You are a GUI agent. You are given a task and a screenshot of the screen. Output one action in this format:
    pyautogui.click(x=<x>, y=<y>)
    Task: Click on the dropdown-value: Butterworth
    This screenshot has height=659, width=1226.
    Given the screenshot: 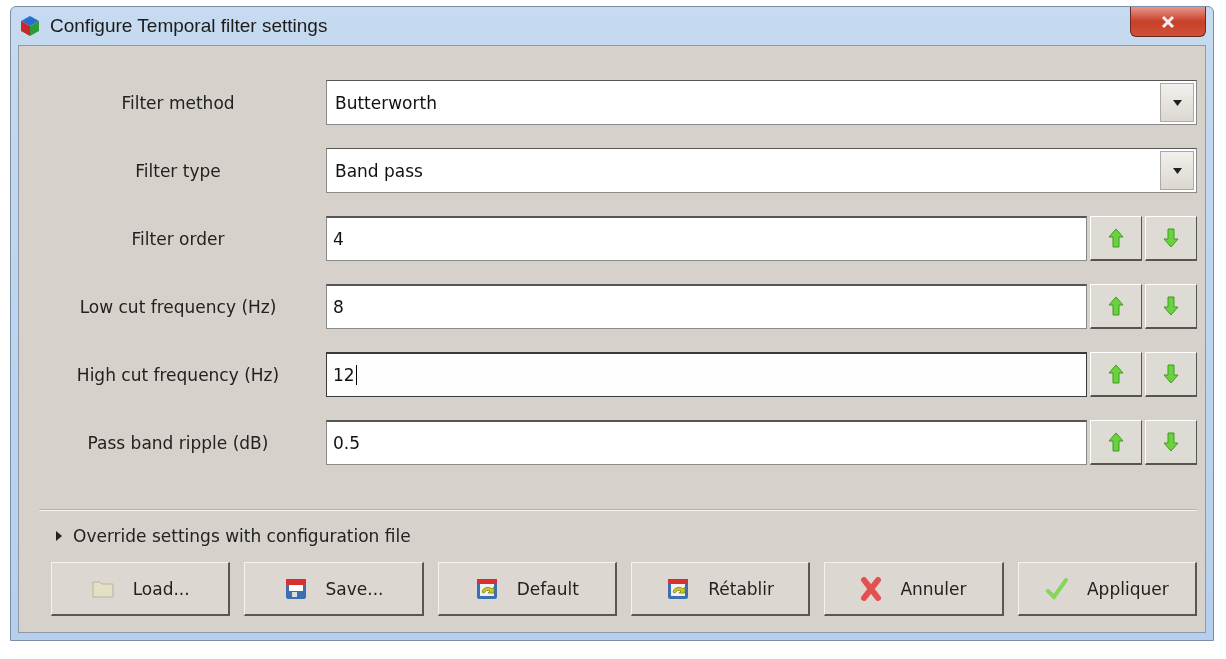 What is the action you would take?
    pyautogui.click(x=386, y=102)
    